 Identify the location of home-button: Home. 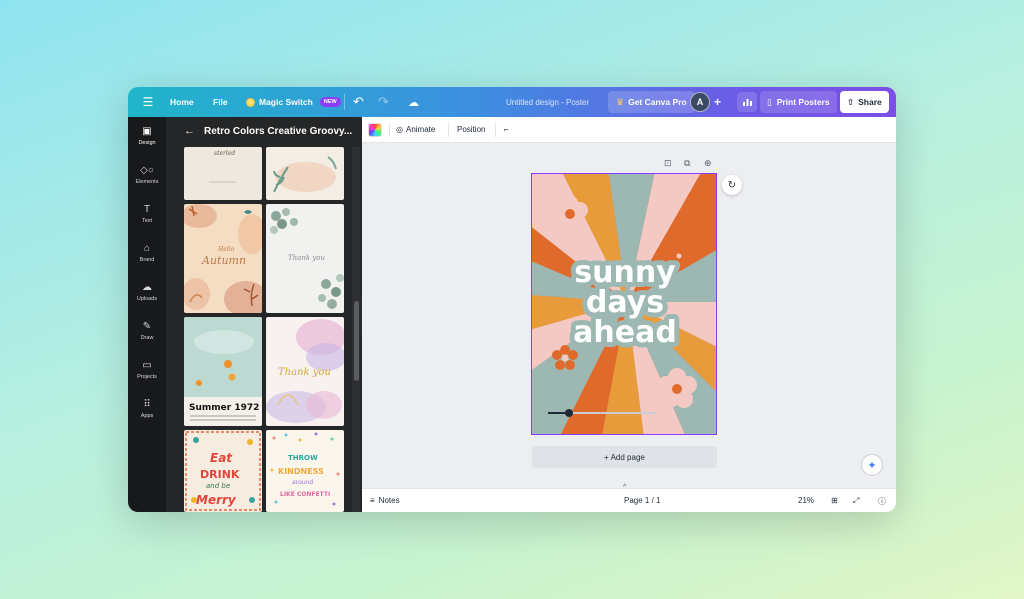
(182, 102).